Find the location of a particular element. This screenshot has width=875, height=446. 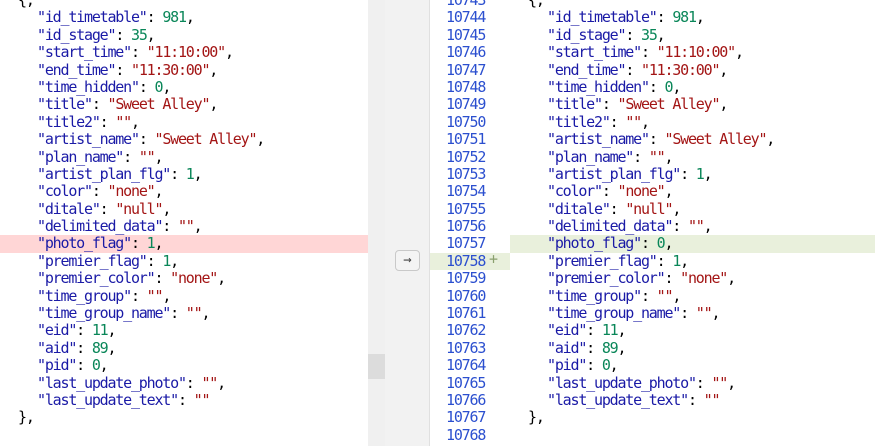

code-text: "aid": 89, is located at coordinates (77, 347).